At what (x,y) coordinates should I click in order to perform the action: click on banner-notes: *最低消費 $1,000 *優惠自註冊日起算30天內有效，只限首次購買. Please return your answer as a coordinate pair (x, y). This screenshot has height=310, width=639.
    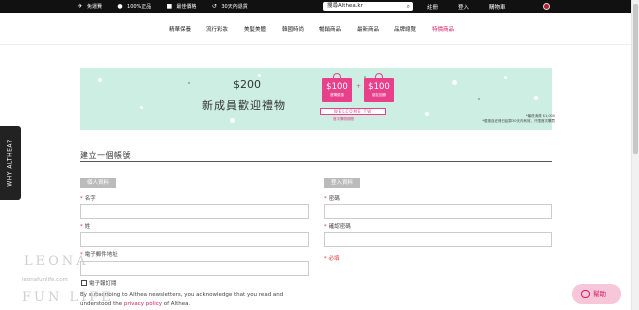
    Looking at the image, I should click on (518, 118).